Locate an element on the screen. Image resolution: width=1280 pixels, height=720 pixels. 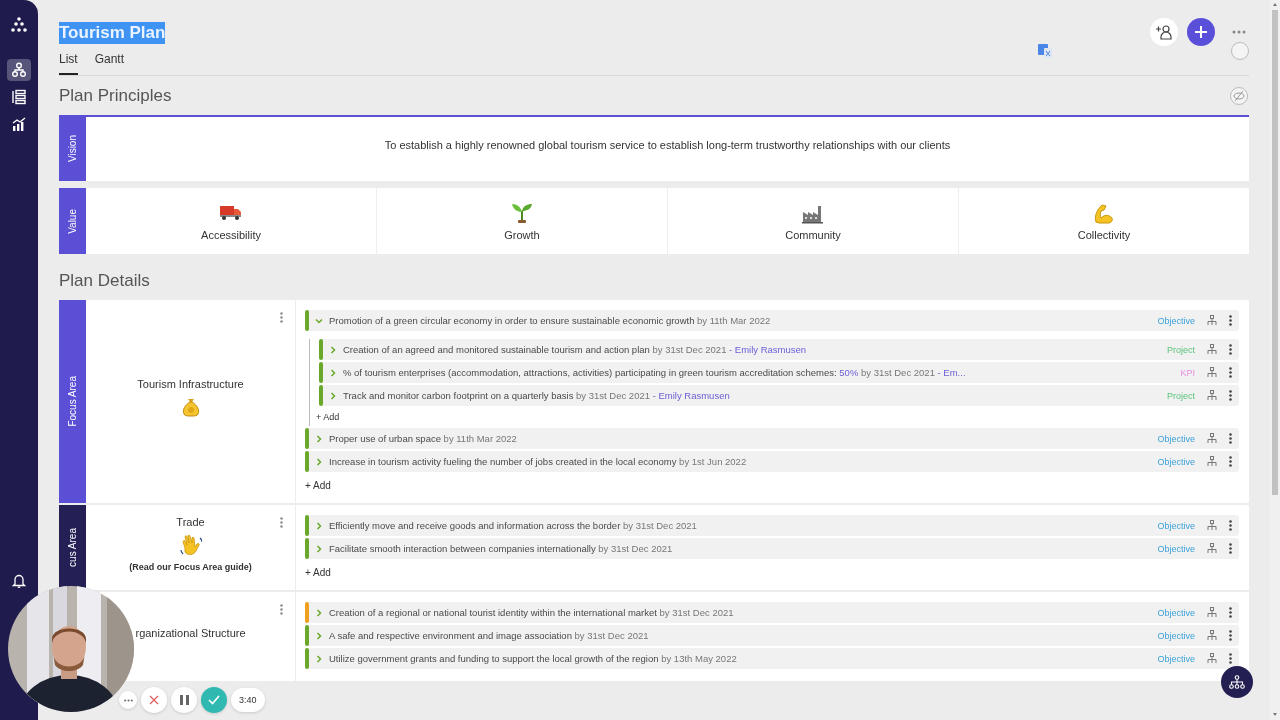
objective-text: Increase in tourism activity fueling the number of jobs created in the local economy by 1st Jun 2022 is located at coordinates (538, 461).